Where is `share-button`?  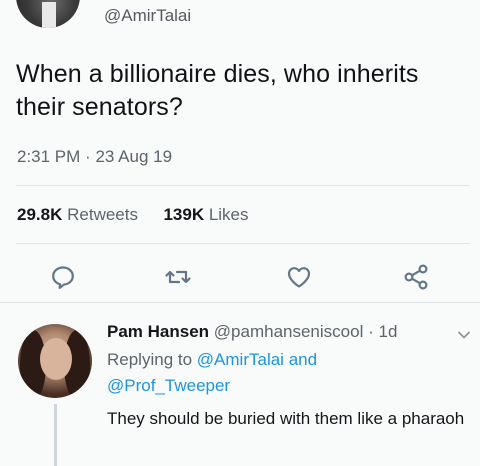 share-button is located at coordinates (416, 277).